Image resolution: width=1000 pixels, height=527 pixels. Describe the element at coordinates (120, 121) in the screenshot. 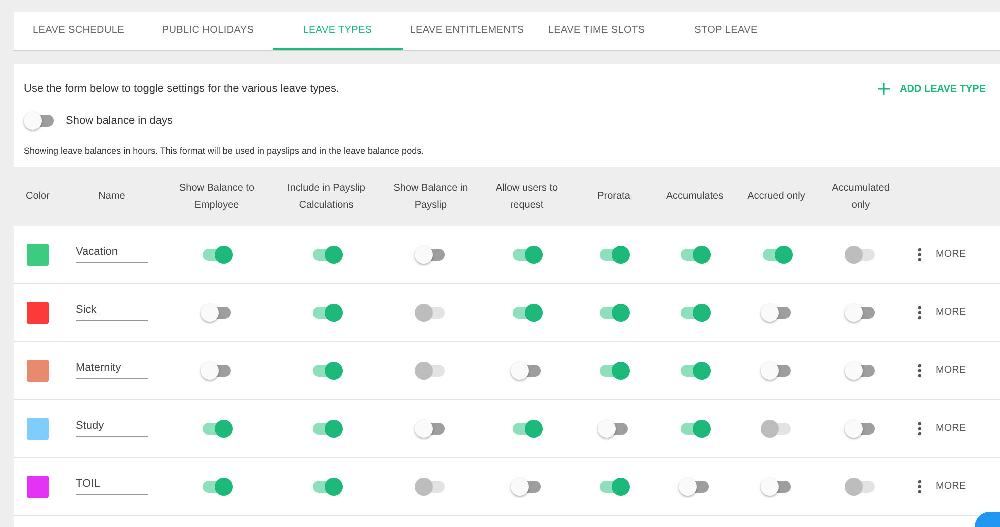

I see `toggle-label: Show balance in days` at that location.